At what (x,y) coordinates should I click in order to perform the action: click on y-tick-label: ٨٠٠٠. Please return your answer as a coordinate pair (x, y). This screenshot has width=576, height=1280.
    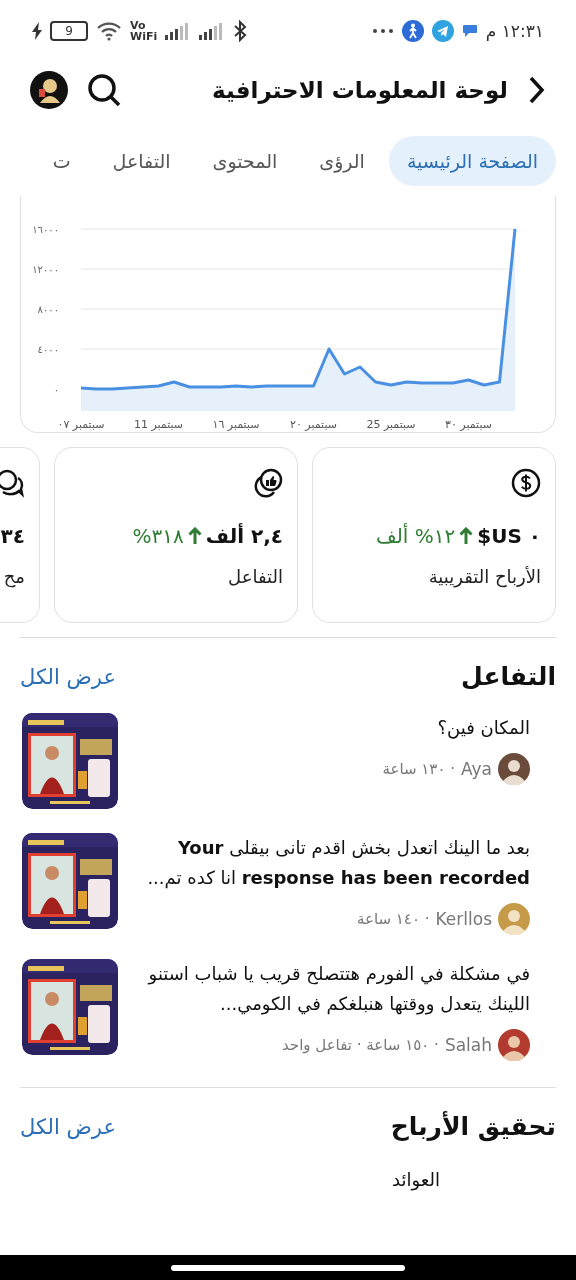
    Looking at the image, I should click on (48, 309).